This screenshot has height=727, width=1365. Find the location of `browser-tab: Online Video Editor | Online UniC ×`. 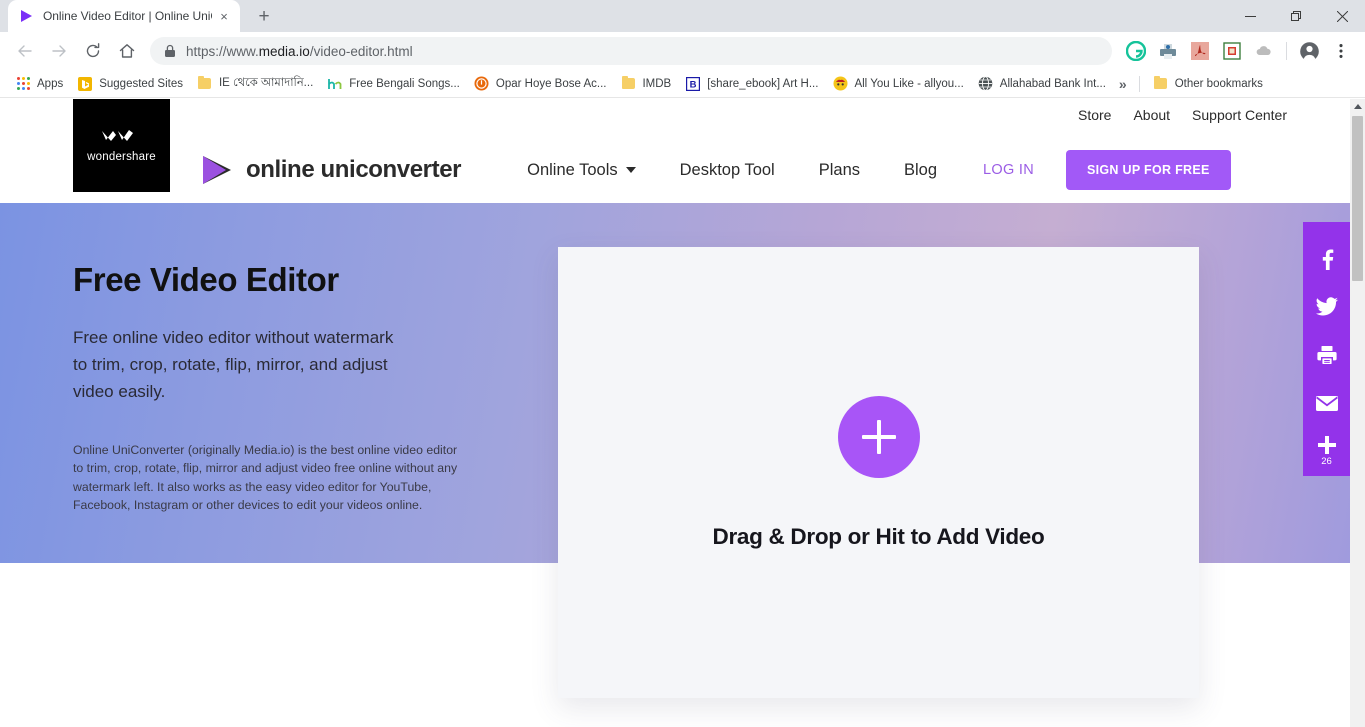

browser-tab: Online Video Editor | Online UniC × is located at coordinates (124, 16).